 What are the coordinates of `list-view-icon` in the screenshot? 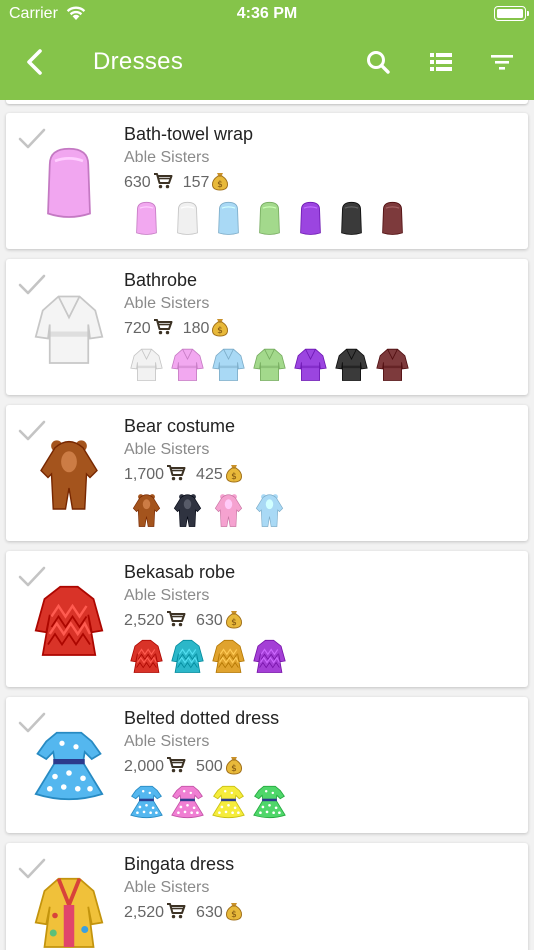 It's located at (441, 62).